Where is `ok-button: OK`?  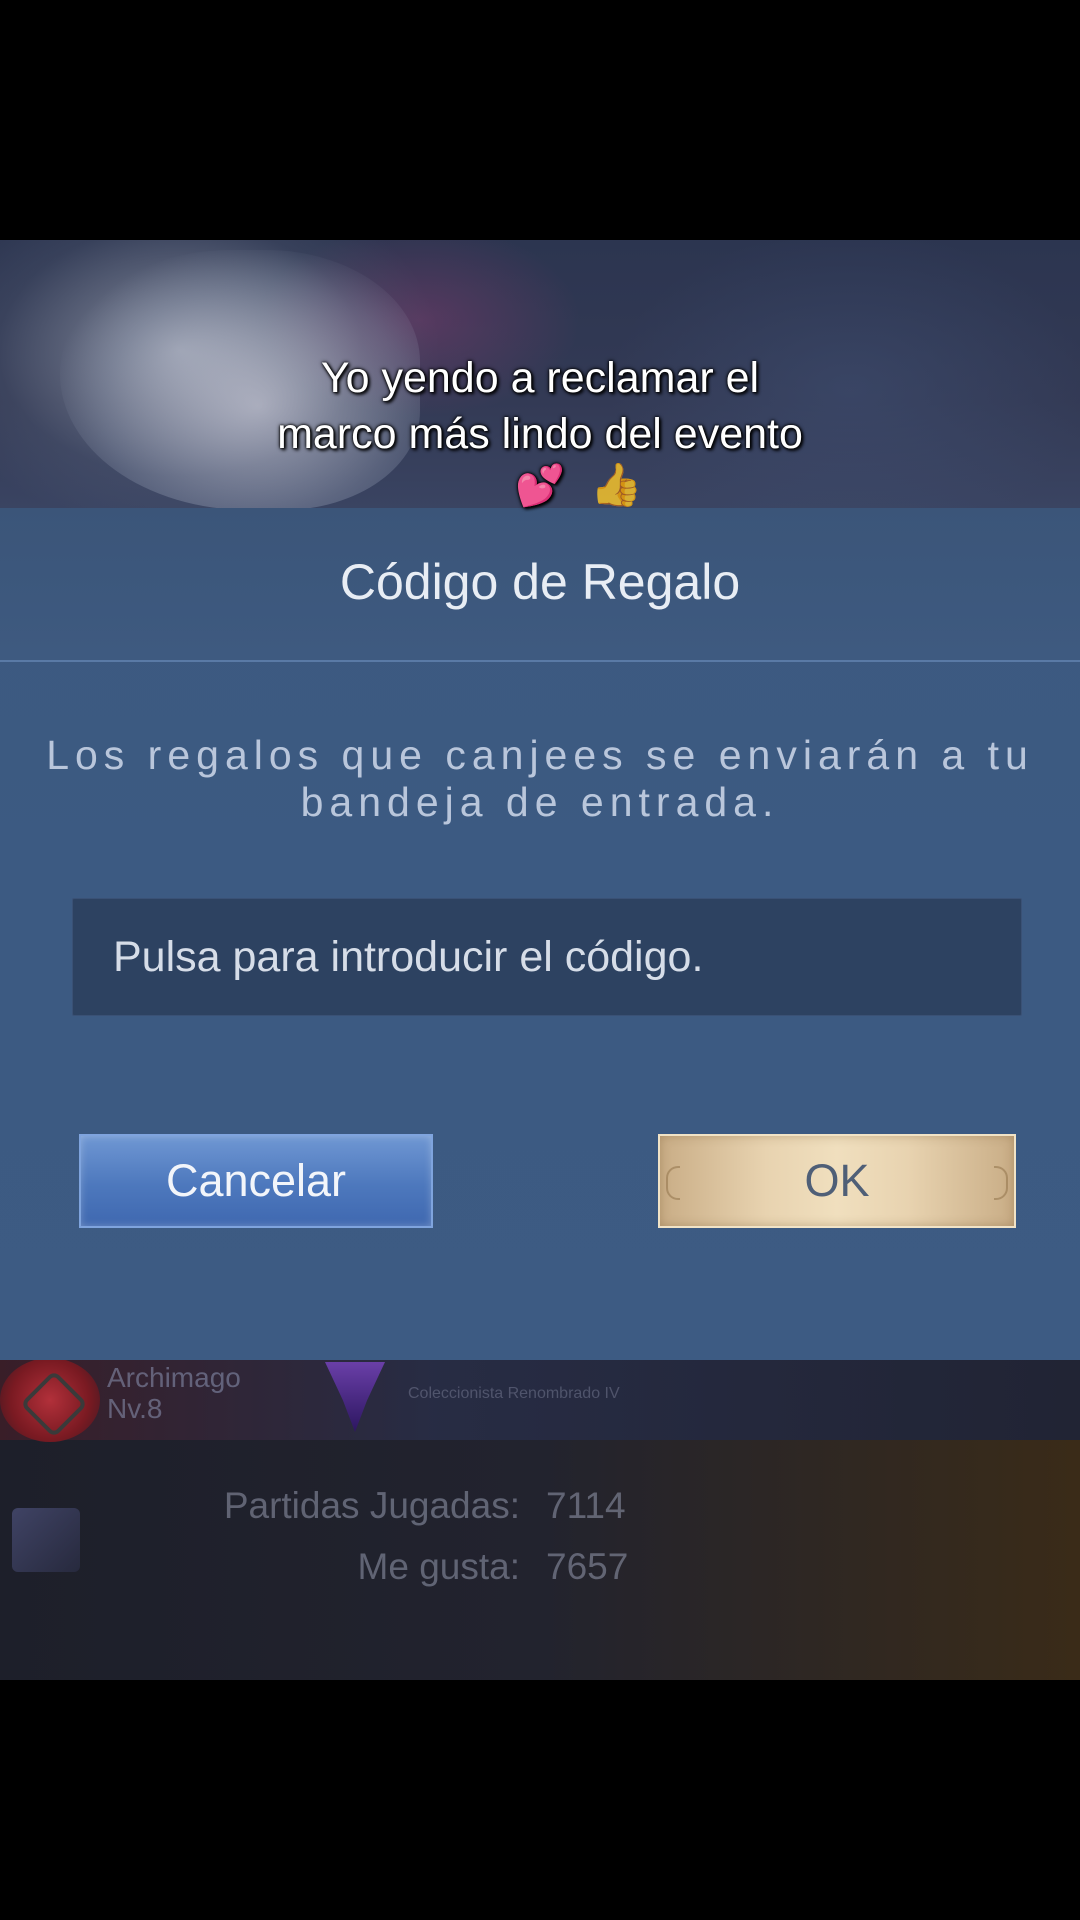 ok-button: OK is located at coordinates (837, 1181).